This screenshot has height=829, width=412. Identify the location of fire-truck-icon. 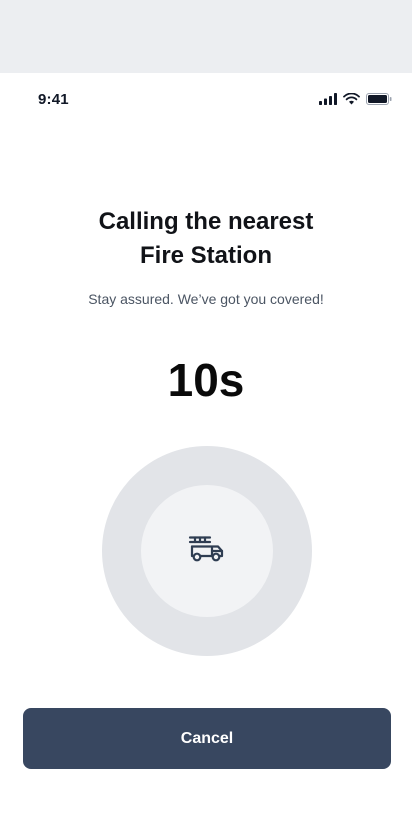
(207, 551).